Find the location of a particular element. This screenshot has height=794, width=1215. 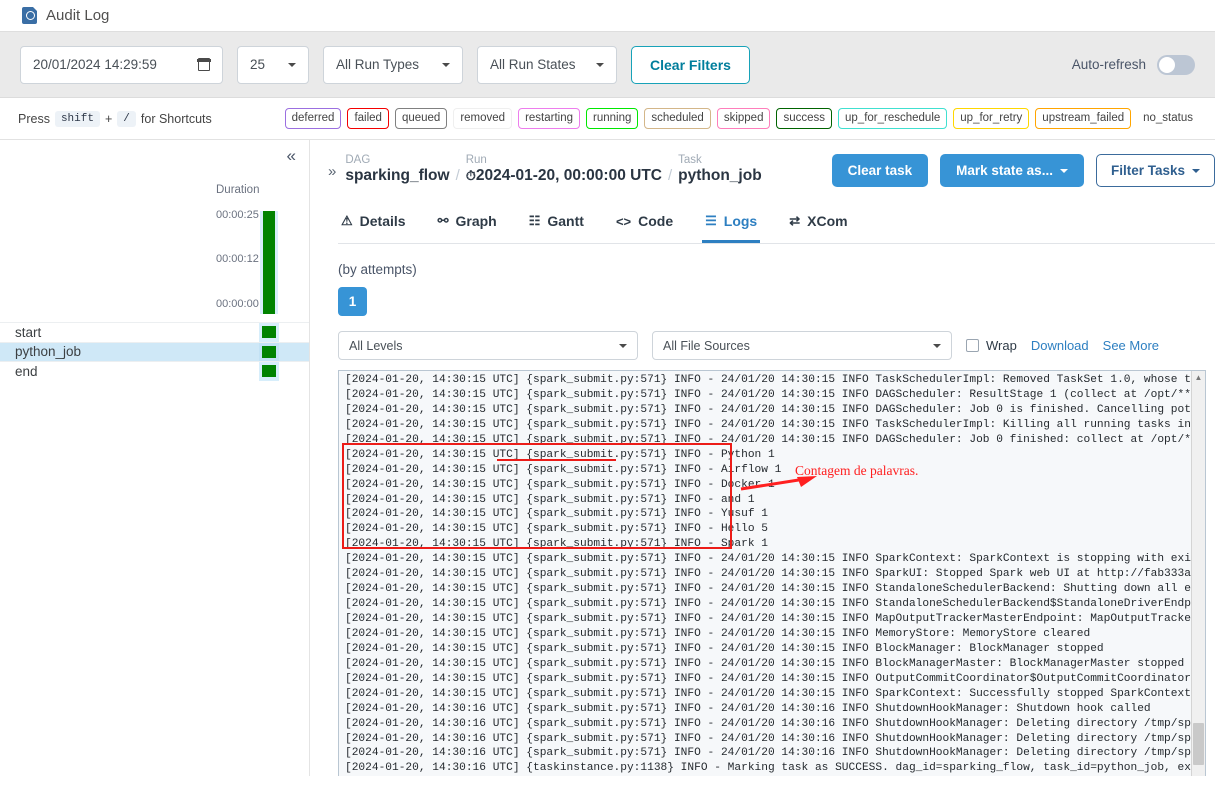

state-badge-running: running is located at coordinates (612, 118).